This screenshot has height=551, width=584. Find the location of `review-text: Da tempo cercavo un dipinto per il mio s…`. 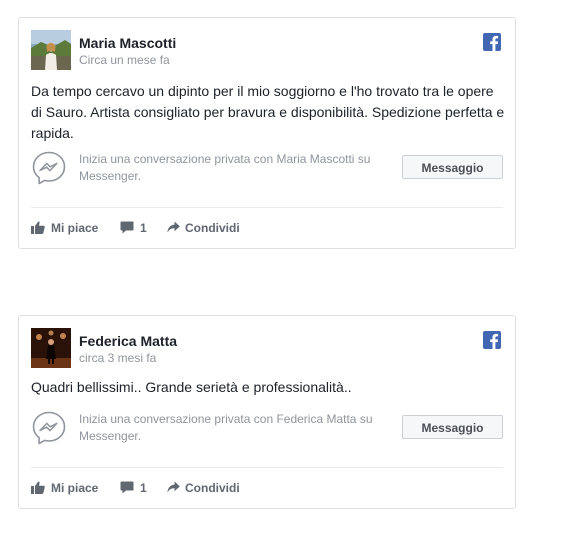

review-text: Da tempo cercavo un dipinto per il mio s… is located at coordinates (268, 112).